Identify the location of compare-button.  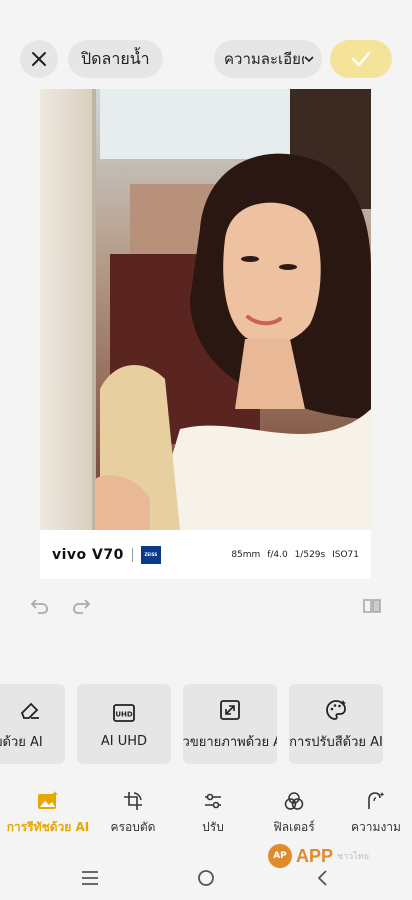
(372, 606).